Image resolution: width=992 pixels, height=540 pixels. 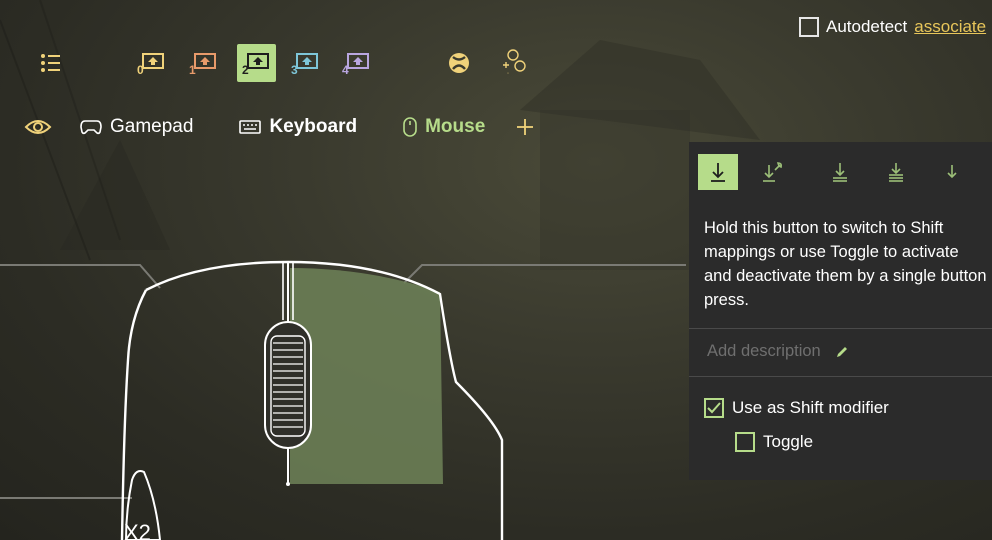 I want to click on triple-down-icon, so click(x=896, y=172).